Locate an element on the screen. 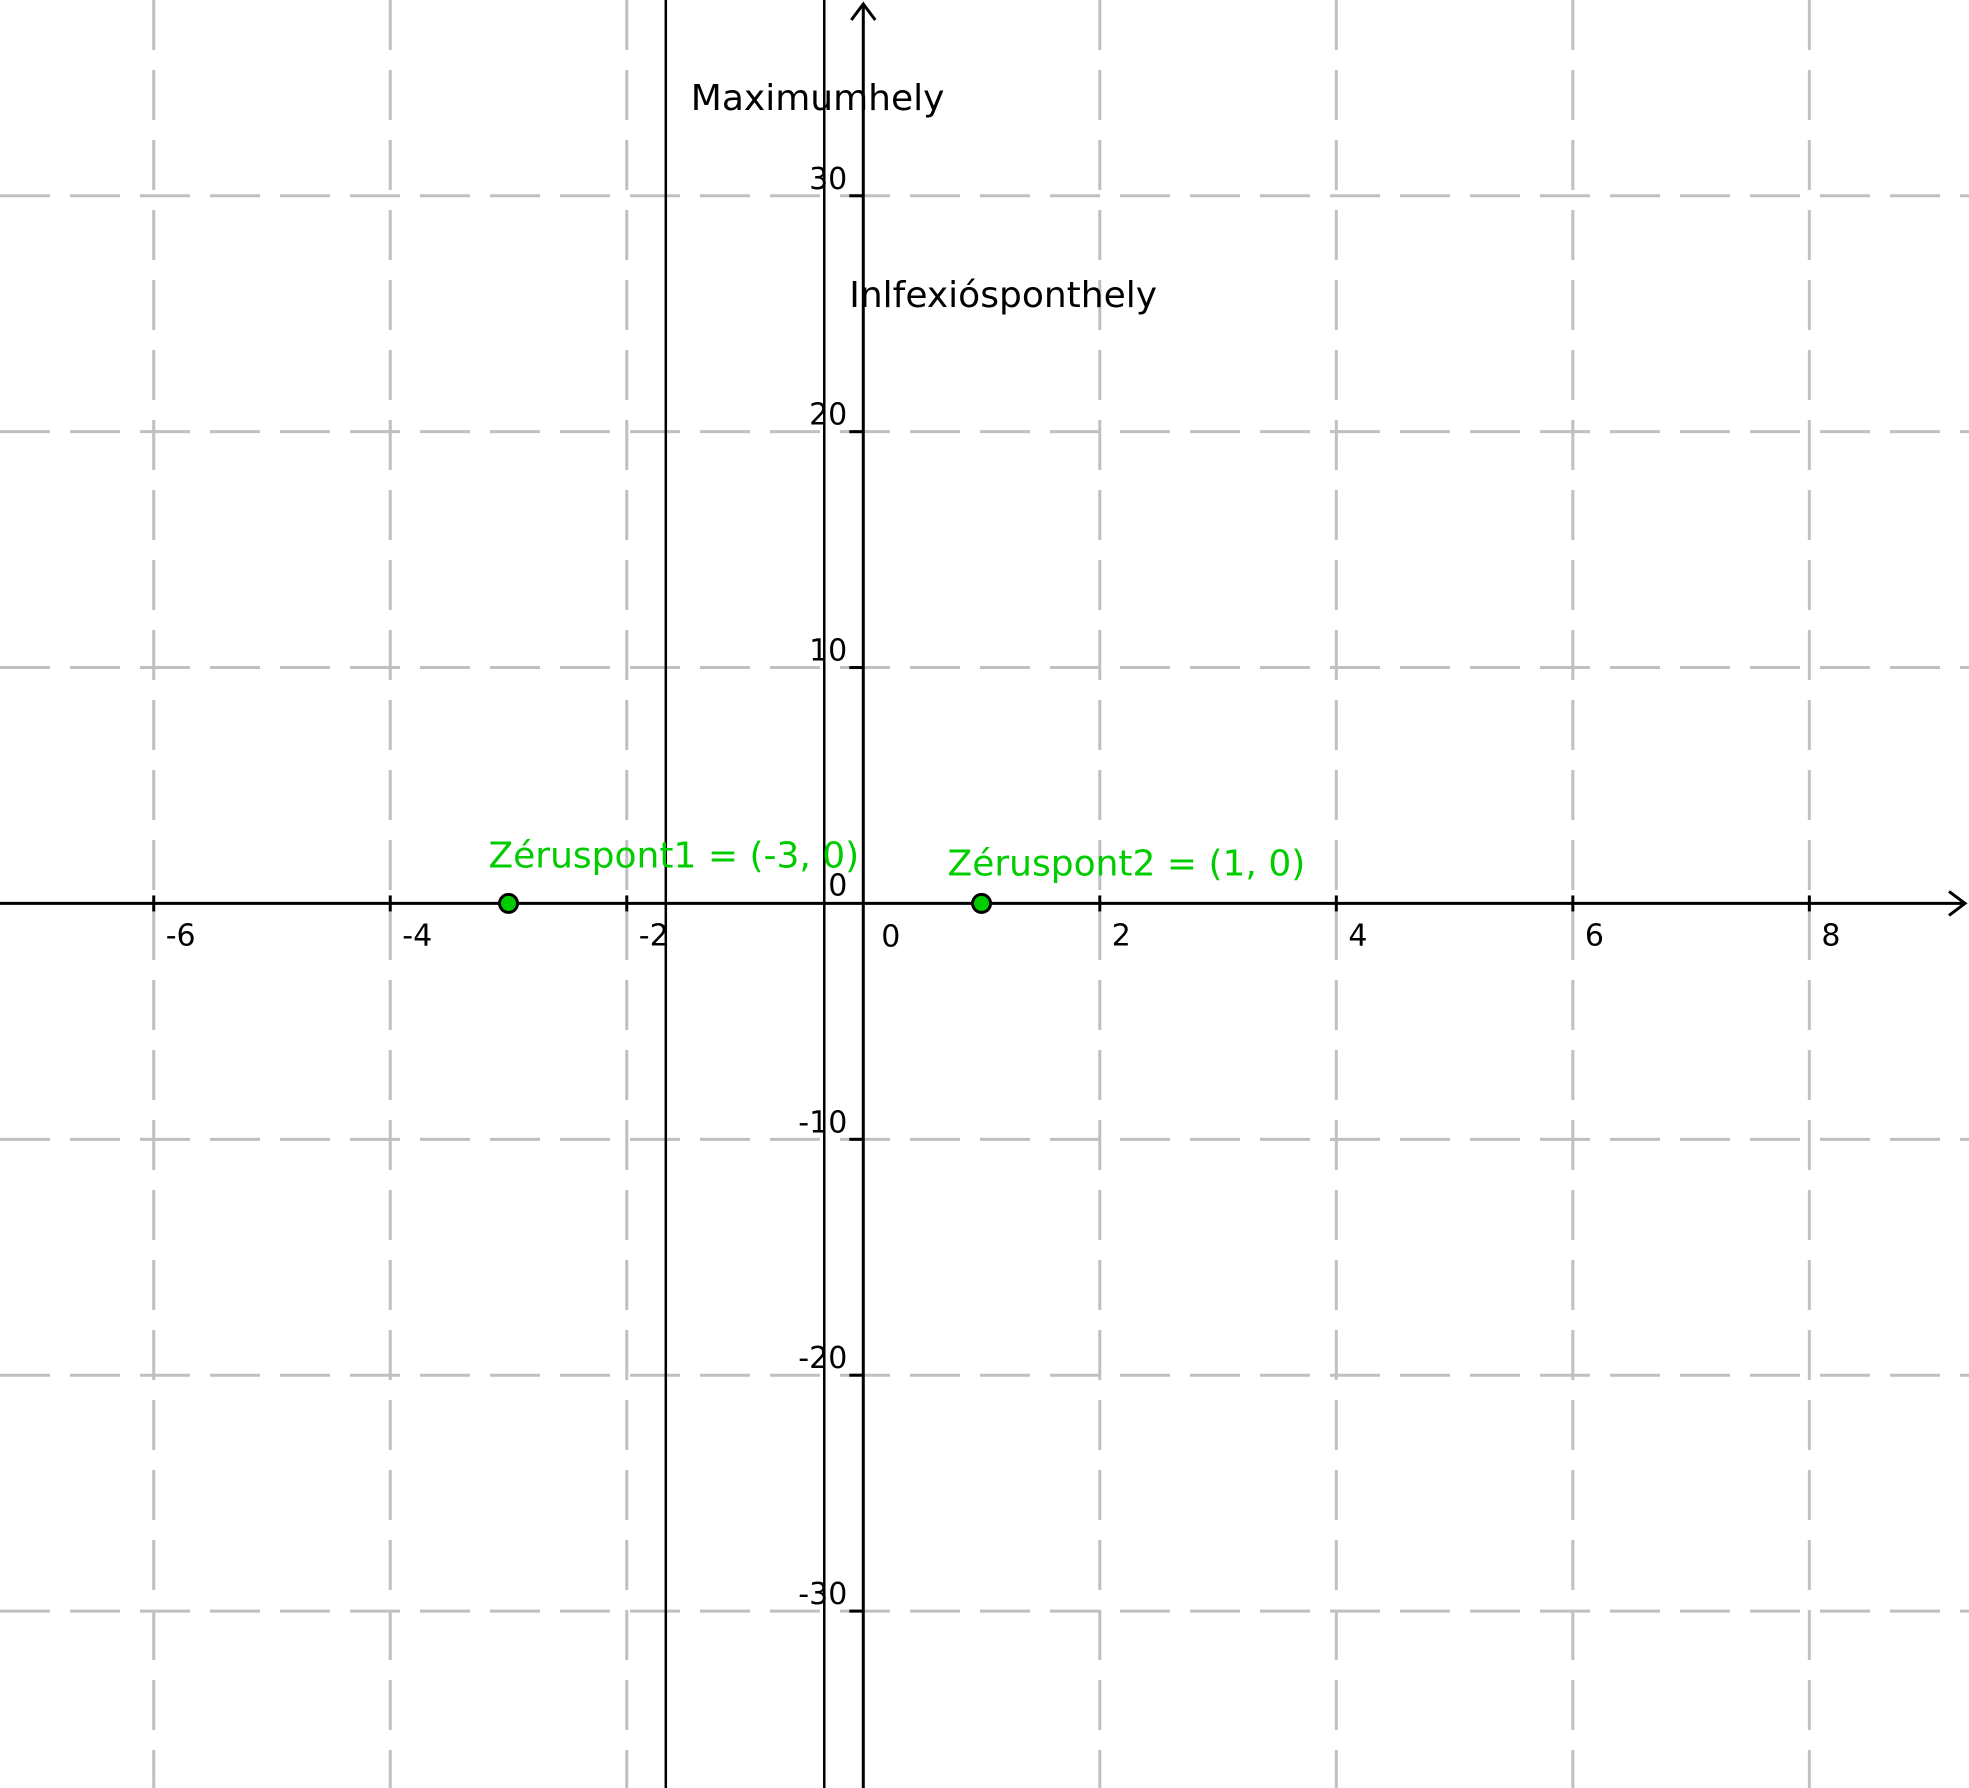  y-tick-label: -30 is located at coordinates (822, 1594).